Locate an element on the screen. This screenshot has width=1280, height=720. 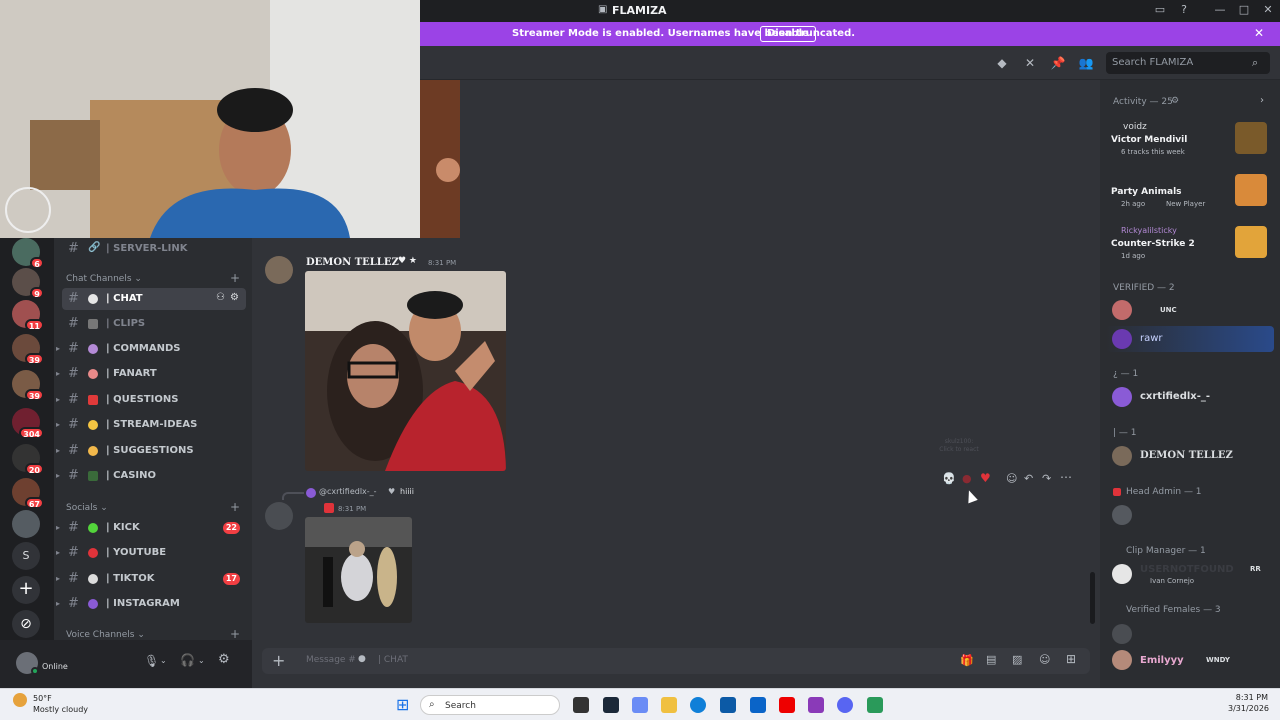
windows-start-icon: ⊞ is located at coordinates (402, 704).